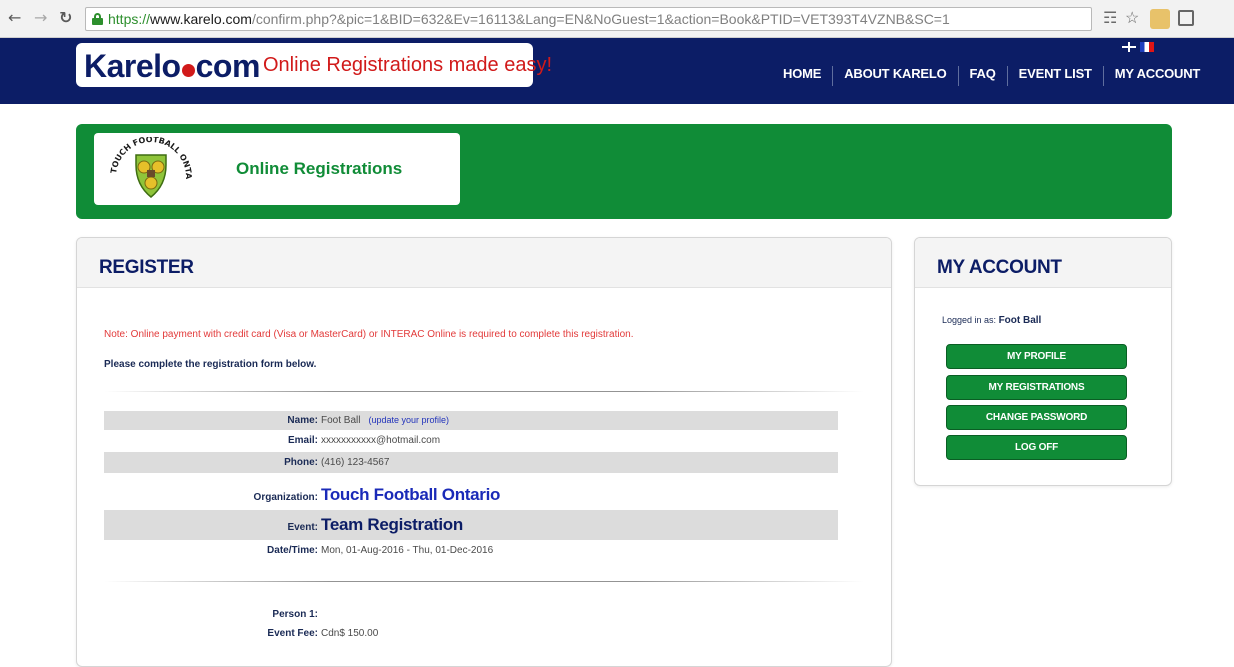 This screenshot has width=1234, height=667. Describe the element at coordinates (65, 18) in the screenshot. I see `reload-icon: ↻` at that location.